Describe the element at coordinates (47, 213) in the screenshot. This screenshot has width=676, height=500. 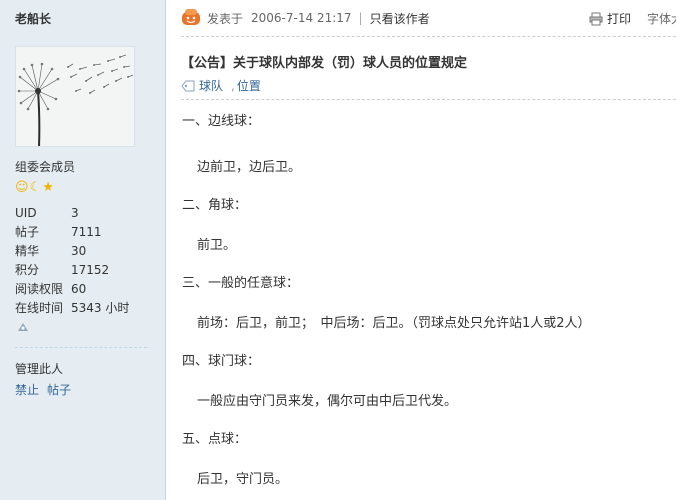
I see `stat-row: UID 3` at that location.